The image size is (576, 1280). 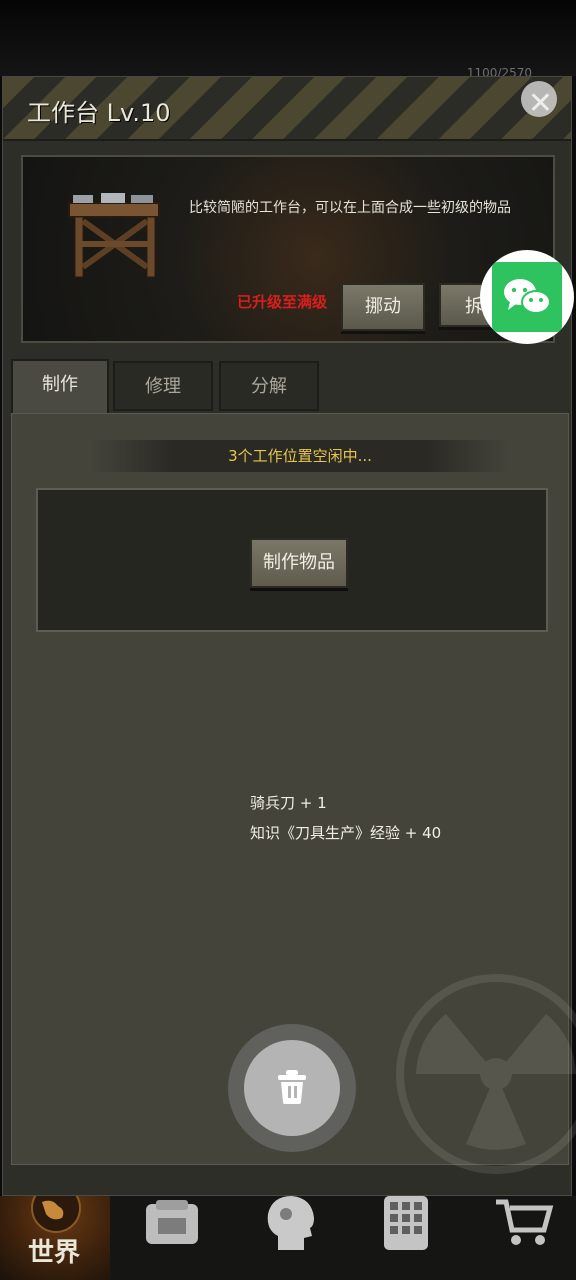 I want to click on wechat-icon, so click(x=527, y=296).